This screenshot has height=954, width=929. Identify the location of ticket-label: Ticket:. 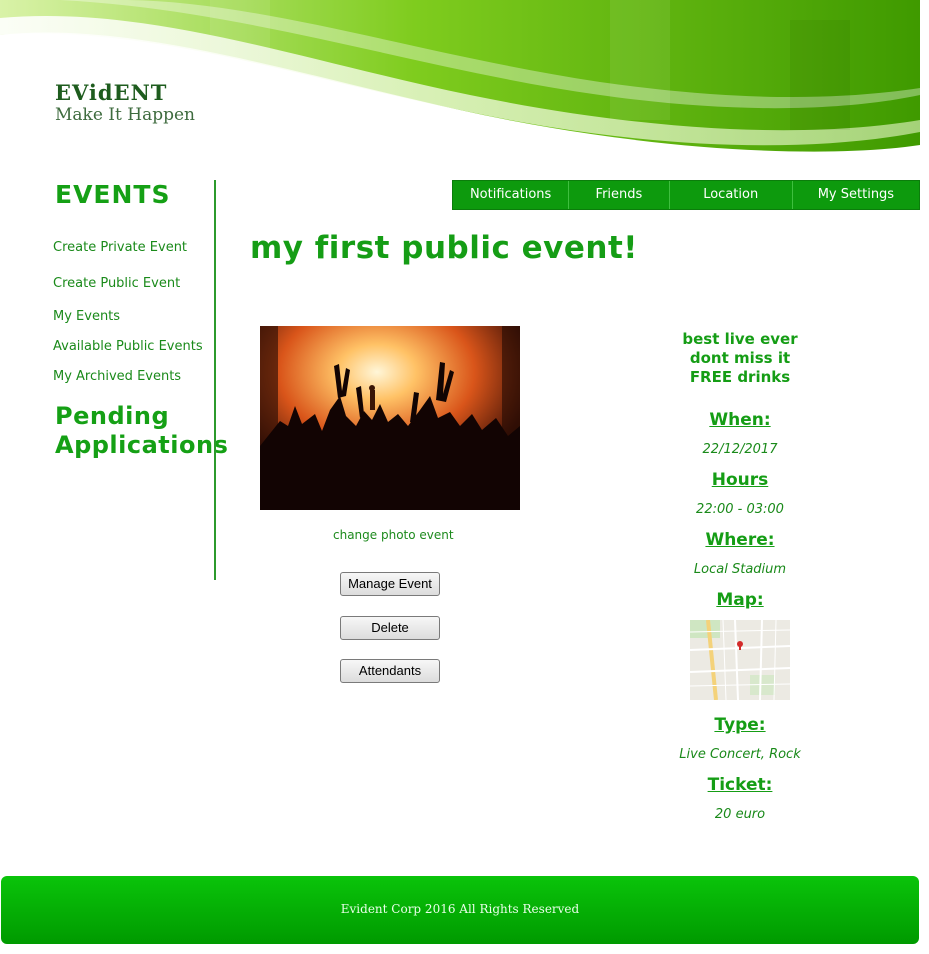
(740, 785).